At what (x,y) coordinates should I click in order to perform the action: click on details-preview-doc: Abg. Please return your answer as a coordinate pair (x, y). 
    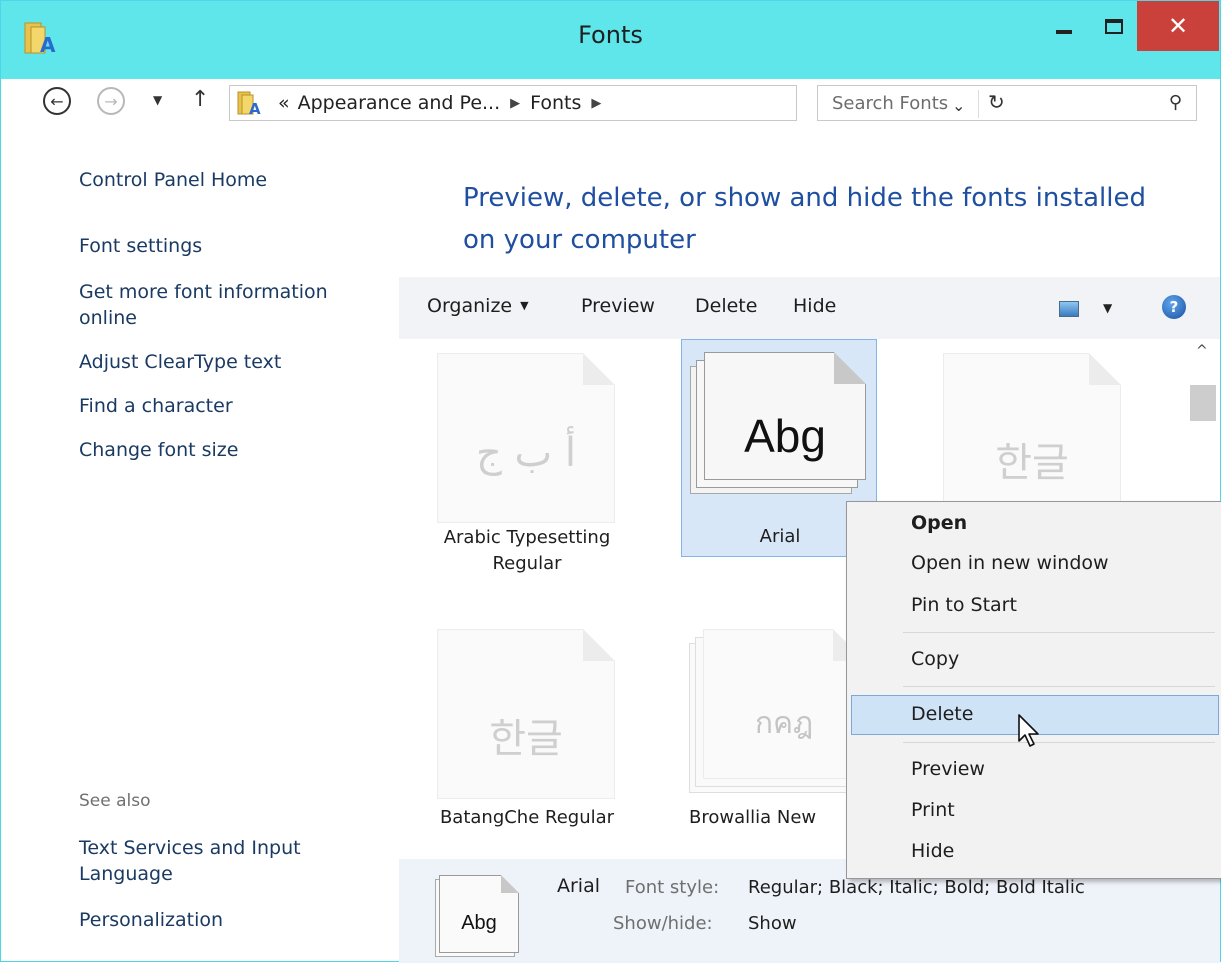
    Looking at the image, I should click on (479, 914).